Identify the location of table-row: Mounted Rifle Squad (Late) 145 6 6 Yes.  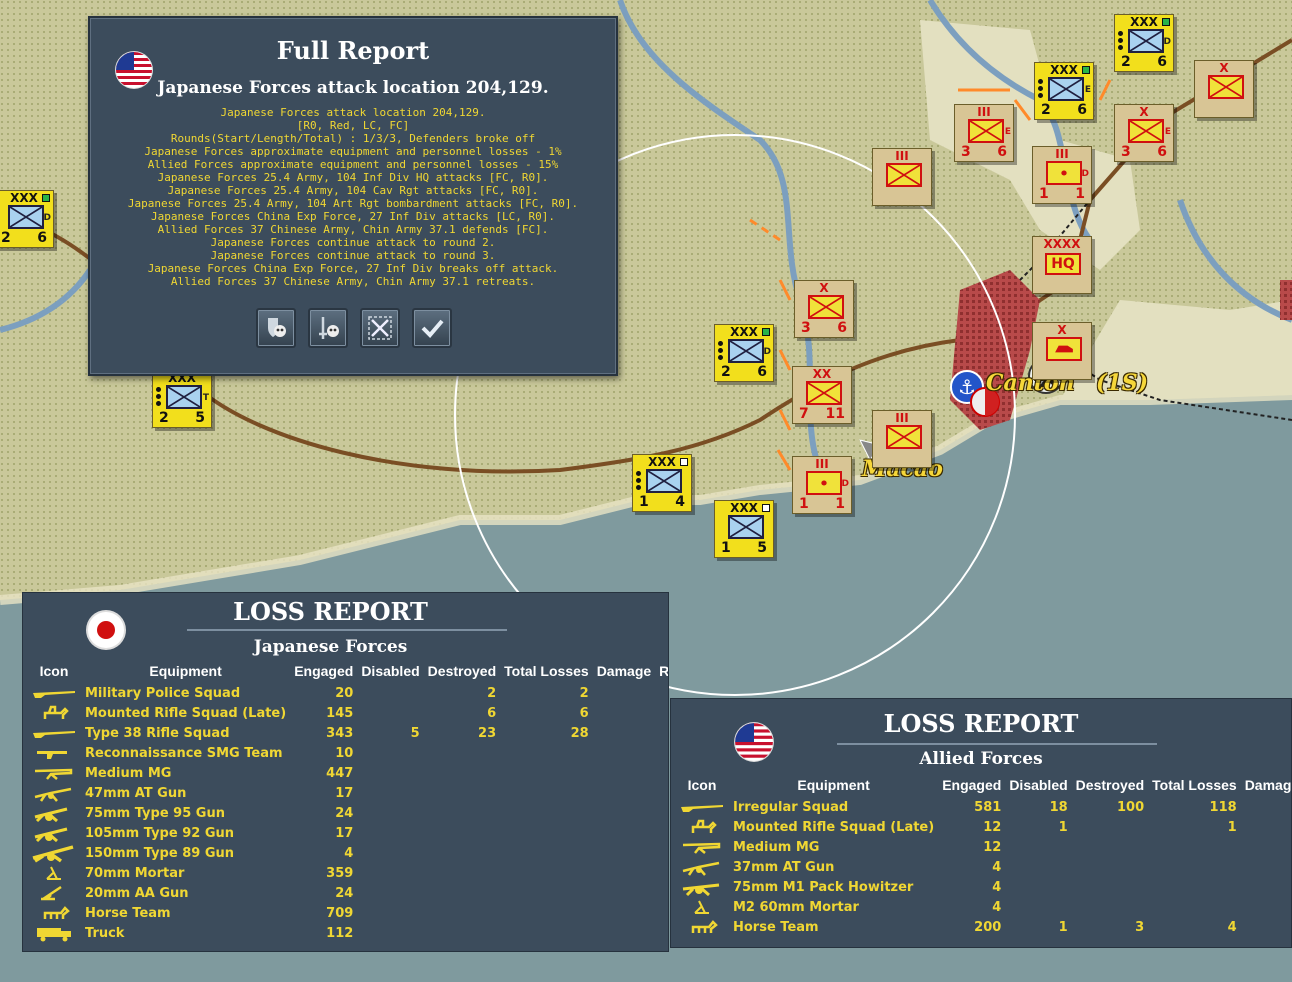
(347, 713).